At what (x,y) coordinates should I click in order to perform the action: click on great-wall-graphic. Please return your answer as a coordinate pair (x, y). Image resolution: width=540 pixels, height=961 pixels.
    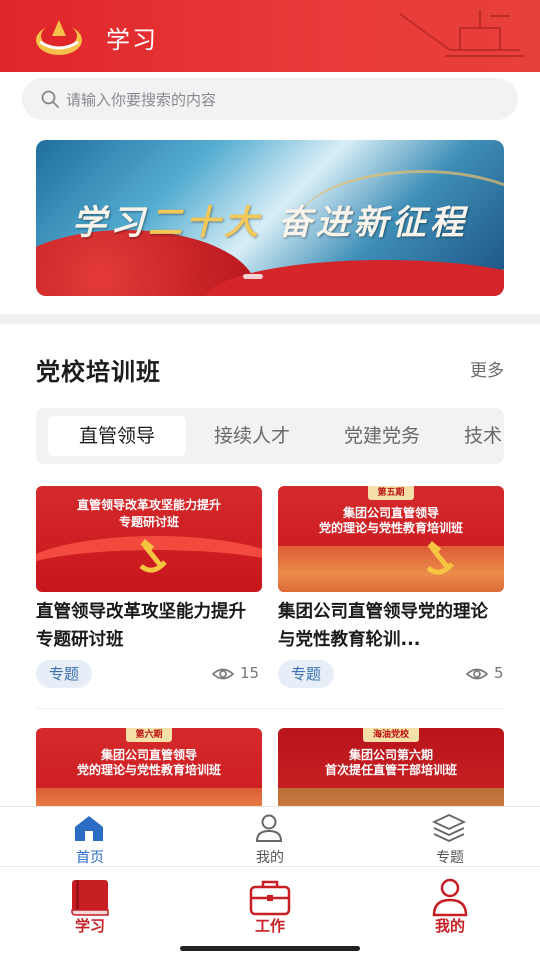
    Looking at the image, I should click on (391, 569).